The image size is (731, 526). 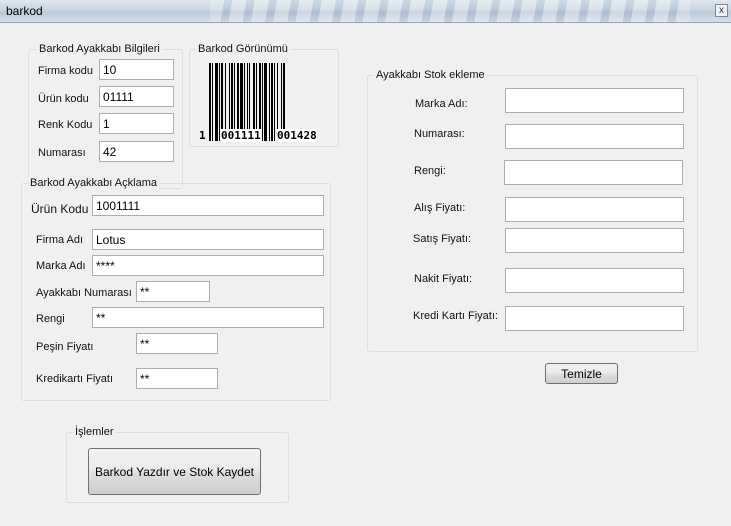 What do you see at coordinates (594, 318) in the screenshot?
I see `stock-kredi-karti-fiyati-input` at bounding box center [594, 318].